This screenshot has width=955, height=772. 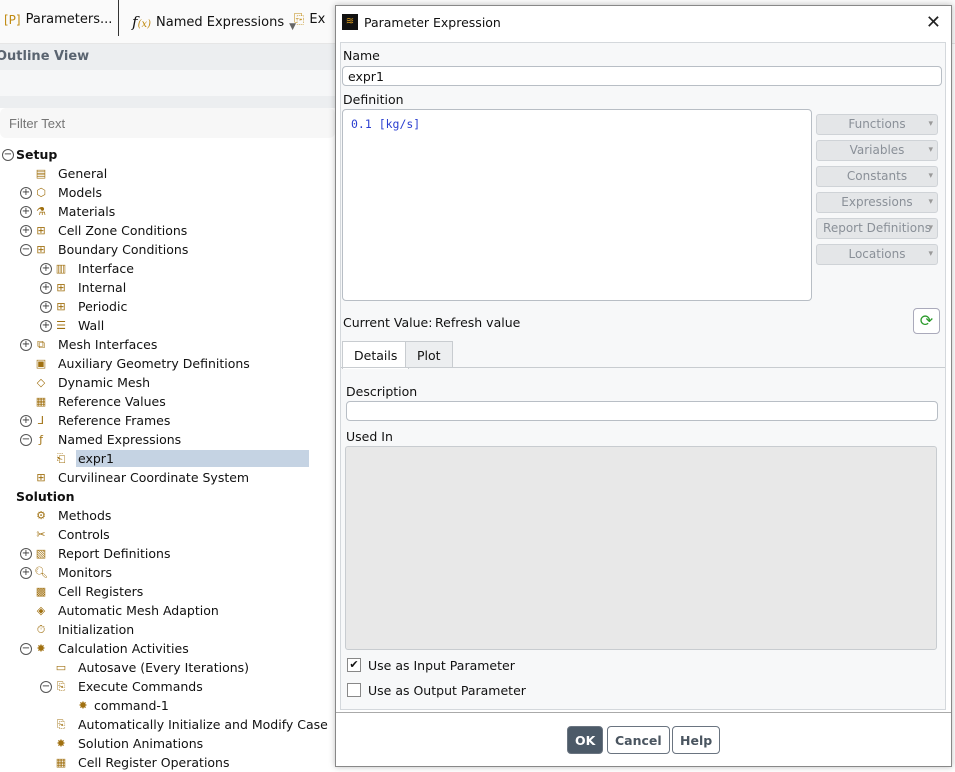 I want to click on named-expressions-button: f(x) Named Expressions ▼, so click(x=214, y=22).